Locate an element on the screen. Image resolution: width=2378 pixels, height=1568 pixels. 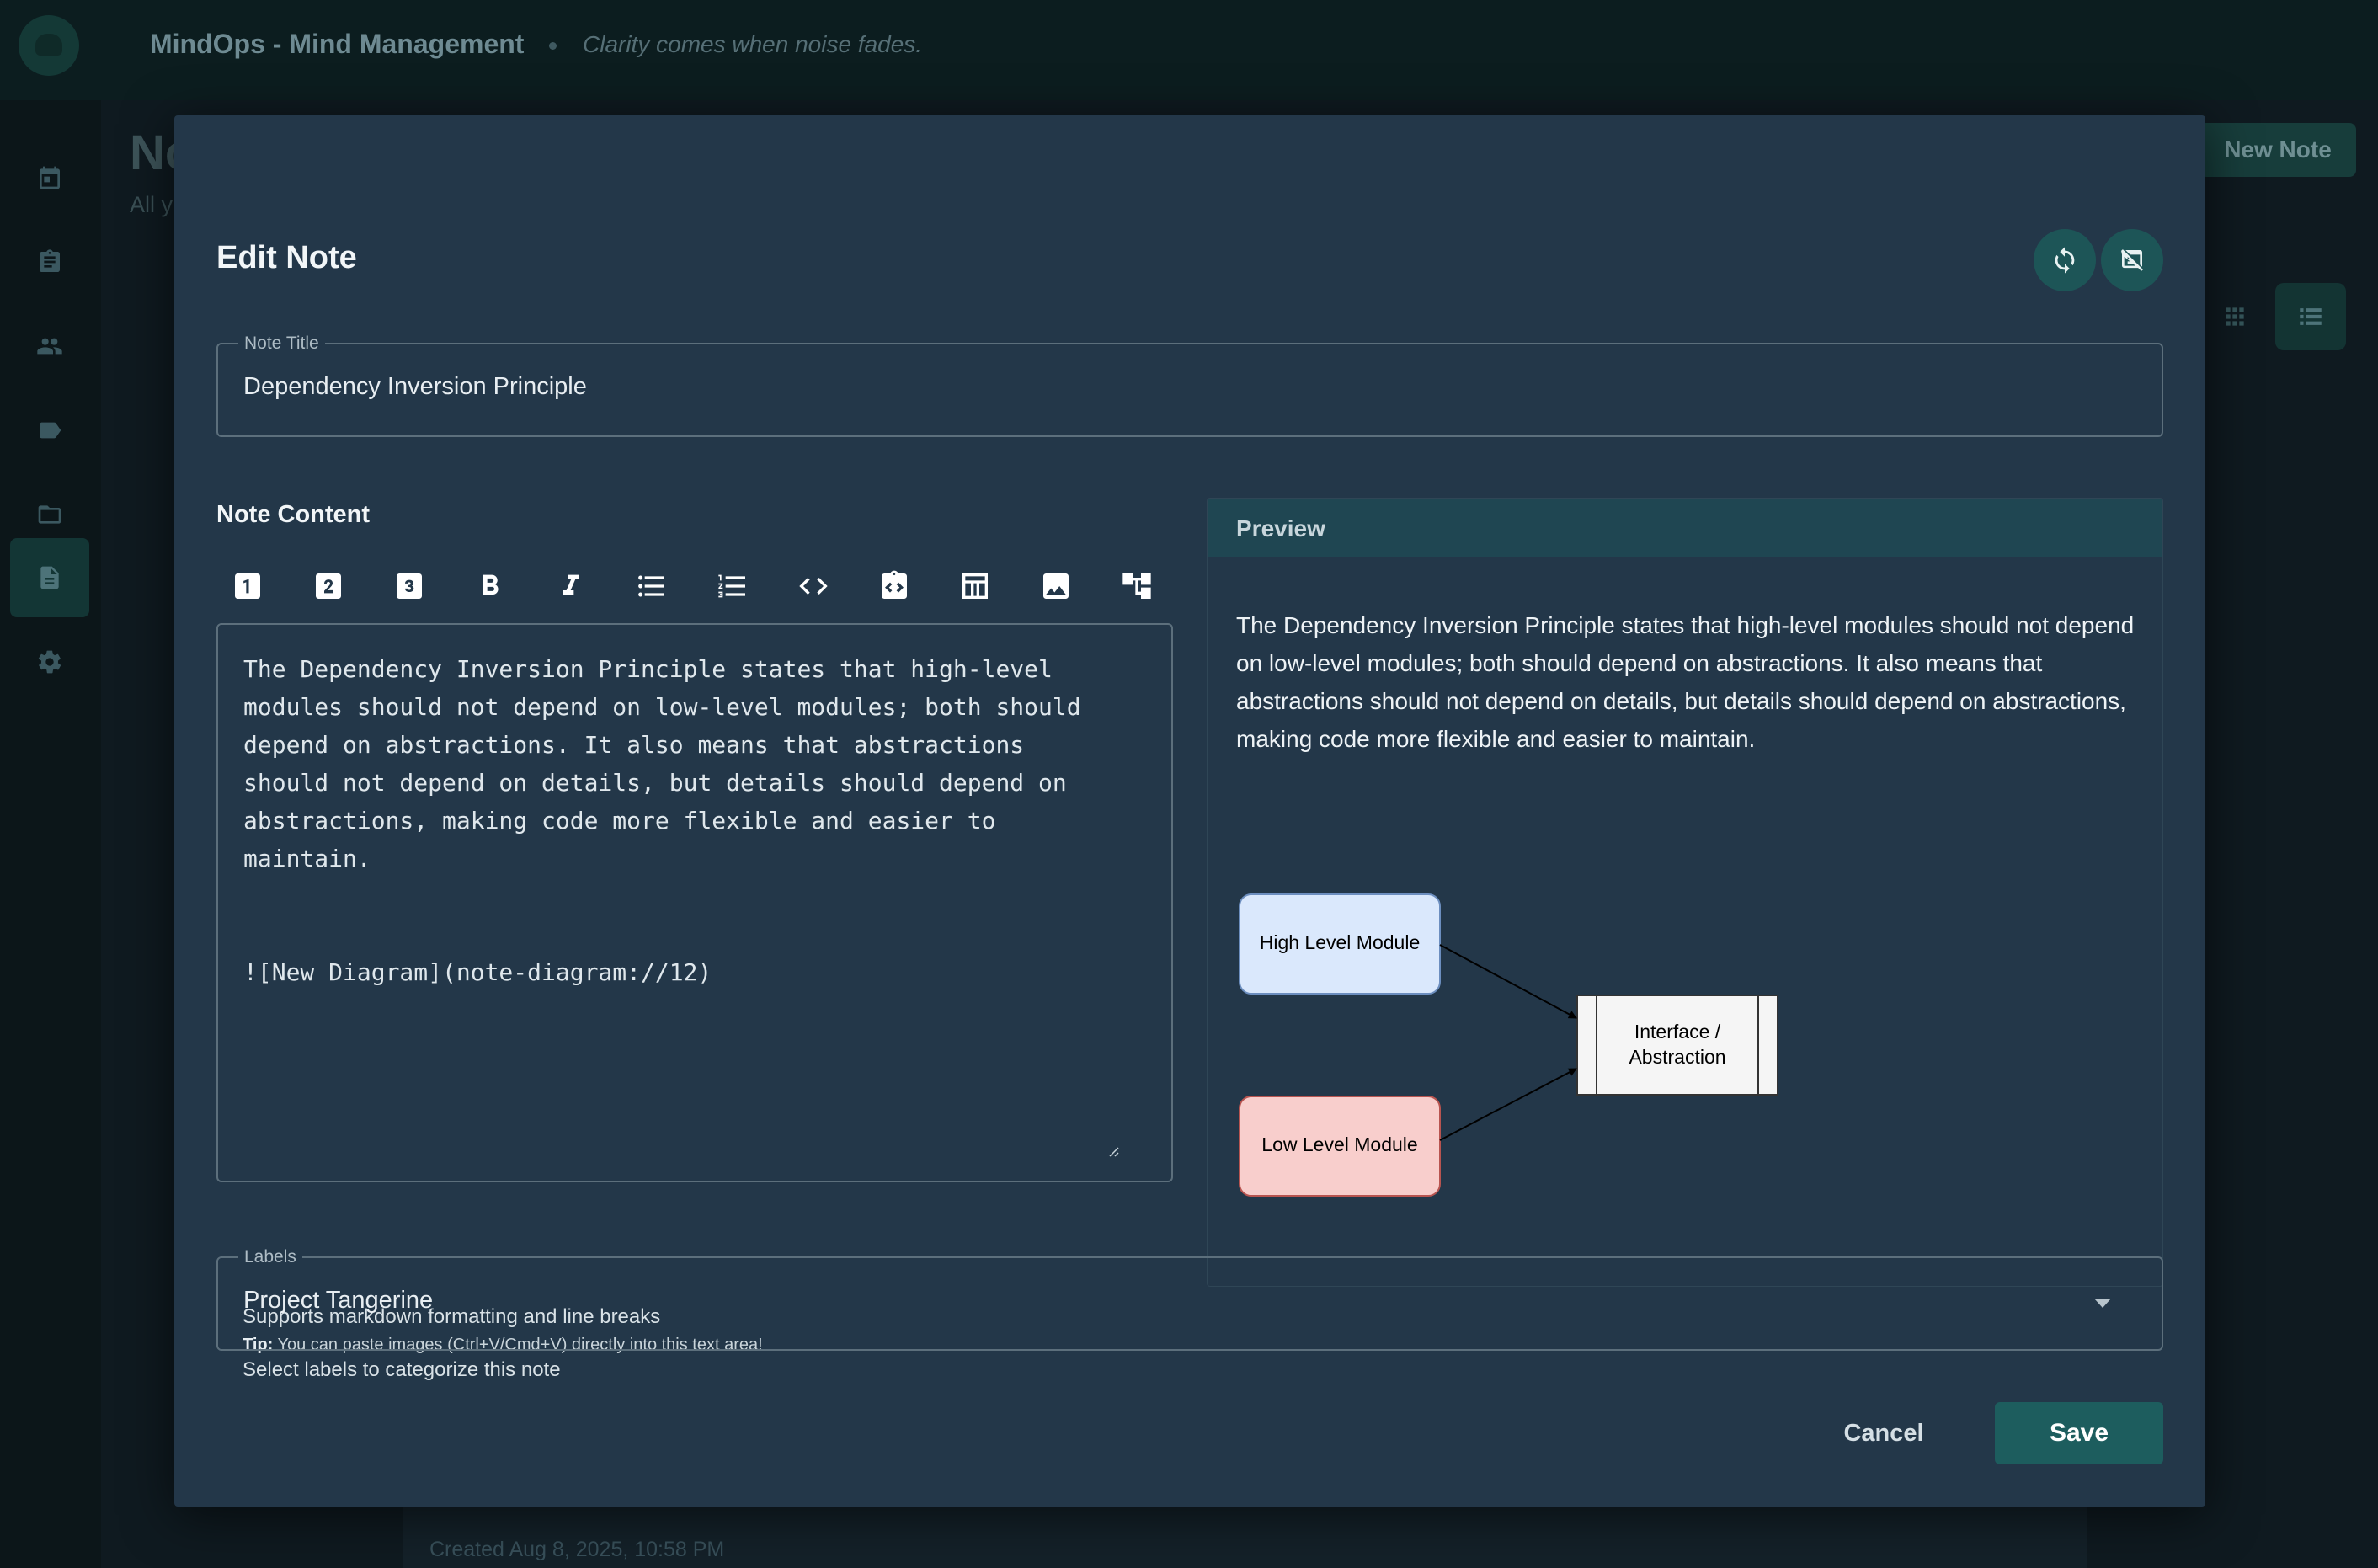
table-icon is located at coordinates (975, 586).